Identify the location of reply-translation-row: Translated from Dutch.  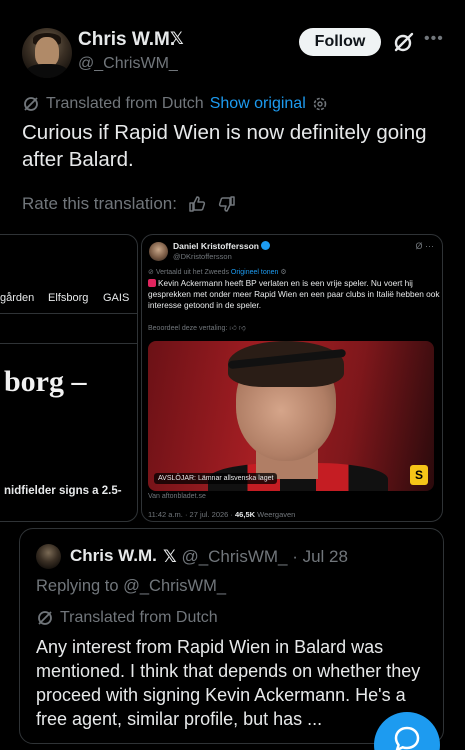
(127, 618).